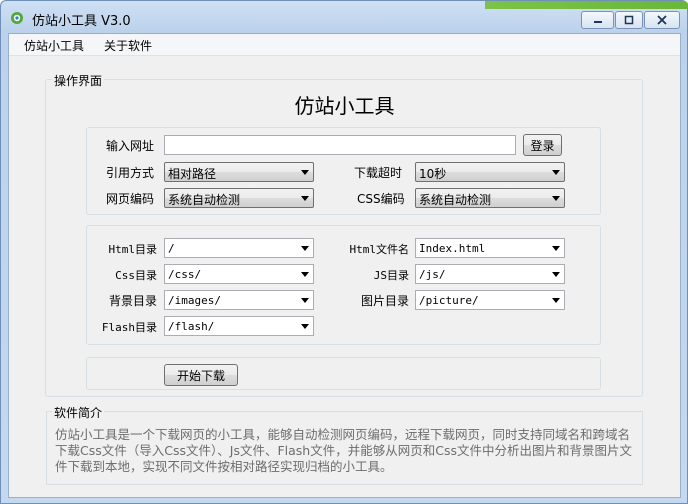  What do you see at coordinates (239, 274) in the screenshot?
I see `css-dir-combo: /css/` at bounding box center [239, 274].